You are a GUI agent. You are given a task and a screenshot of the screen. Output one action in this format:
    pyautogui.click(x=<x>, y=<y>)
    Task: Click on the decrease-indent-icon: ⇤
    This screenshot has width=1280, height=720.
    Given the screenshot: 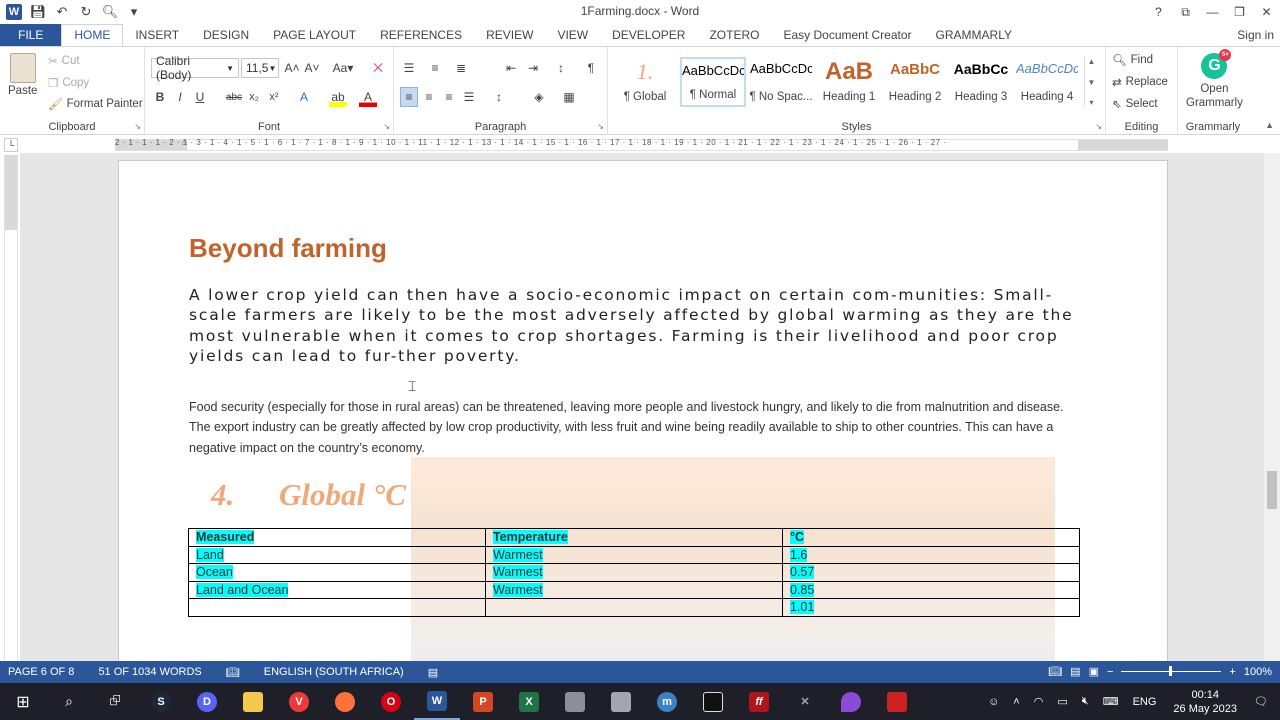 What is the action you would take?
    pyautogui.click(x=511, y=68)
    